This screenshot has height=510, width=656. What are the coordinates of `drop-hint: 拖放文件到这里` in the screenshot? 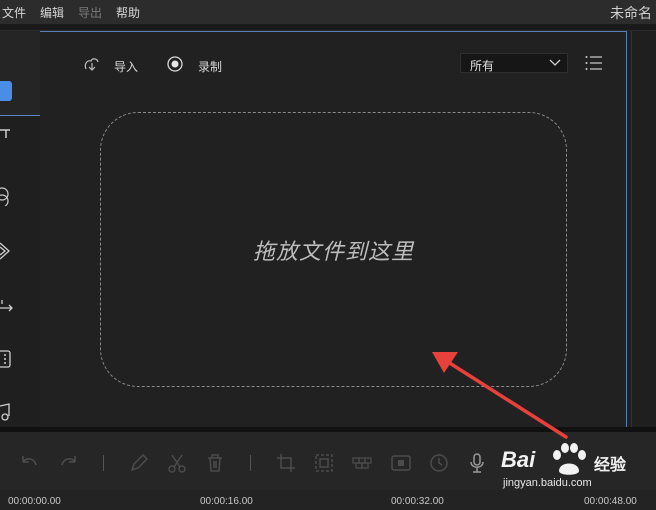 It's located at (333, 251).